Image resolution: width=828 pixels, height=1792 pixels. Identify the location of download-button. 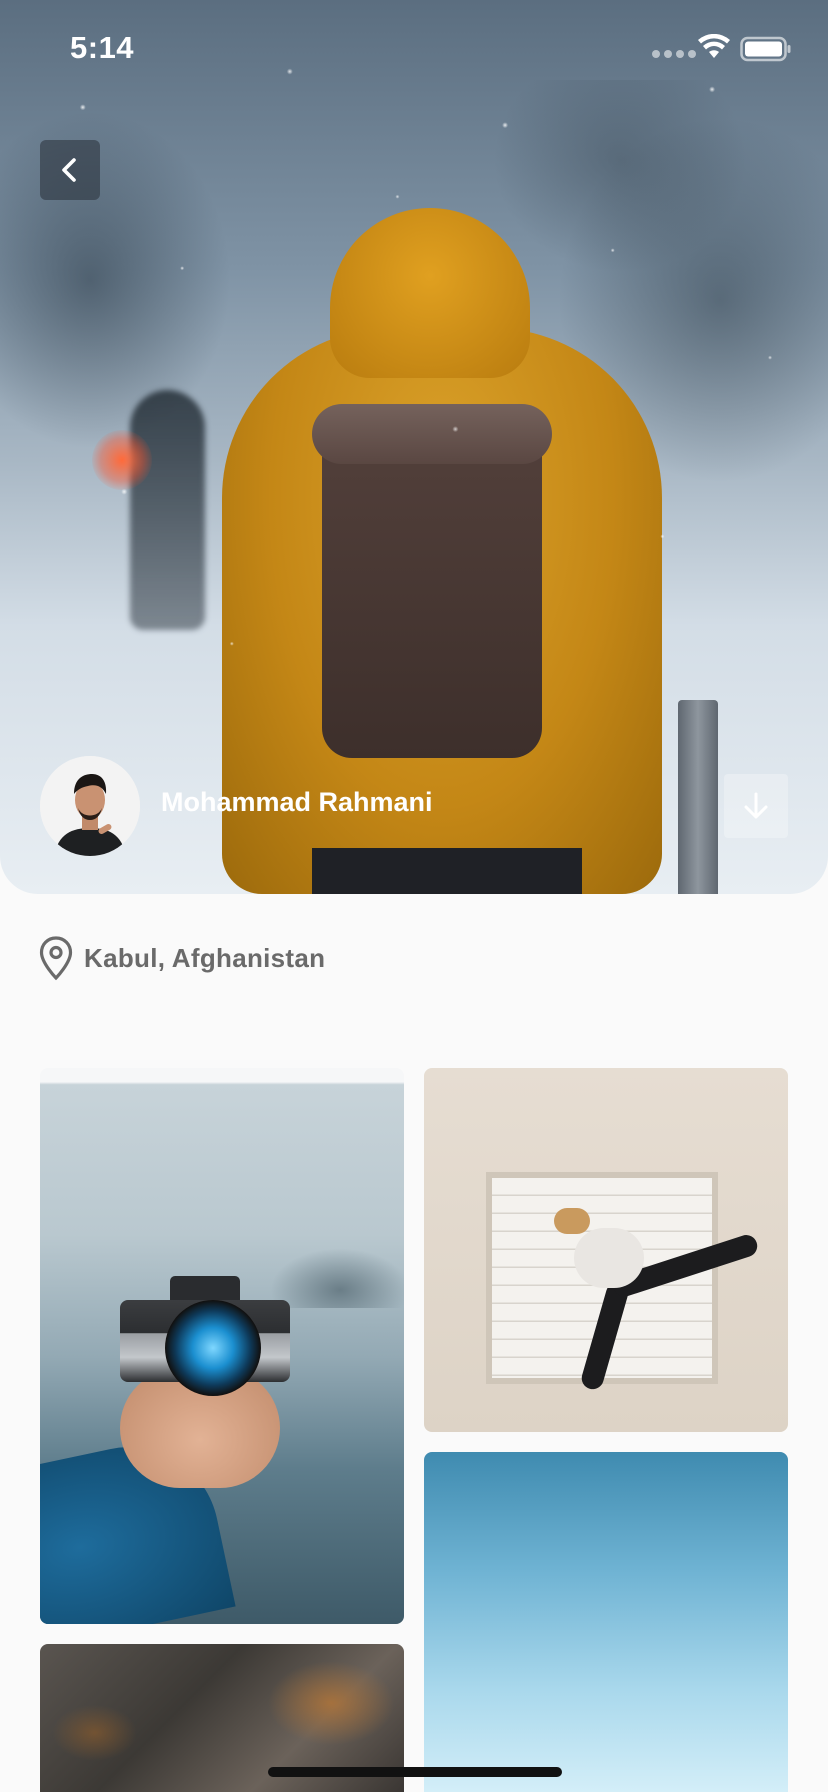
(756, 806).